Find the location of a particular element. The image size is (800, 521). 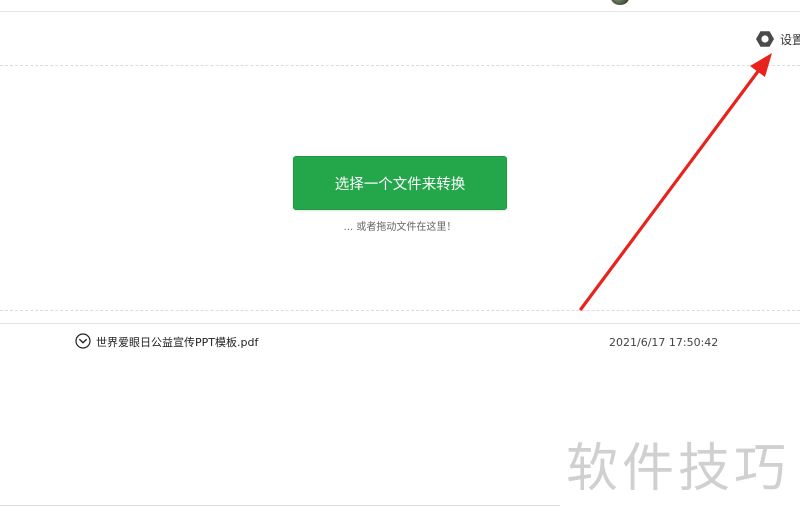

list-divider is located at coordinates (400, 323).